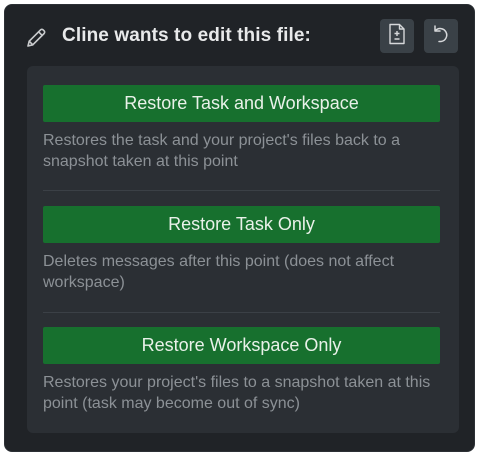  I want to click on view-diff-button, so click(397, 36).